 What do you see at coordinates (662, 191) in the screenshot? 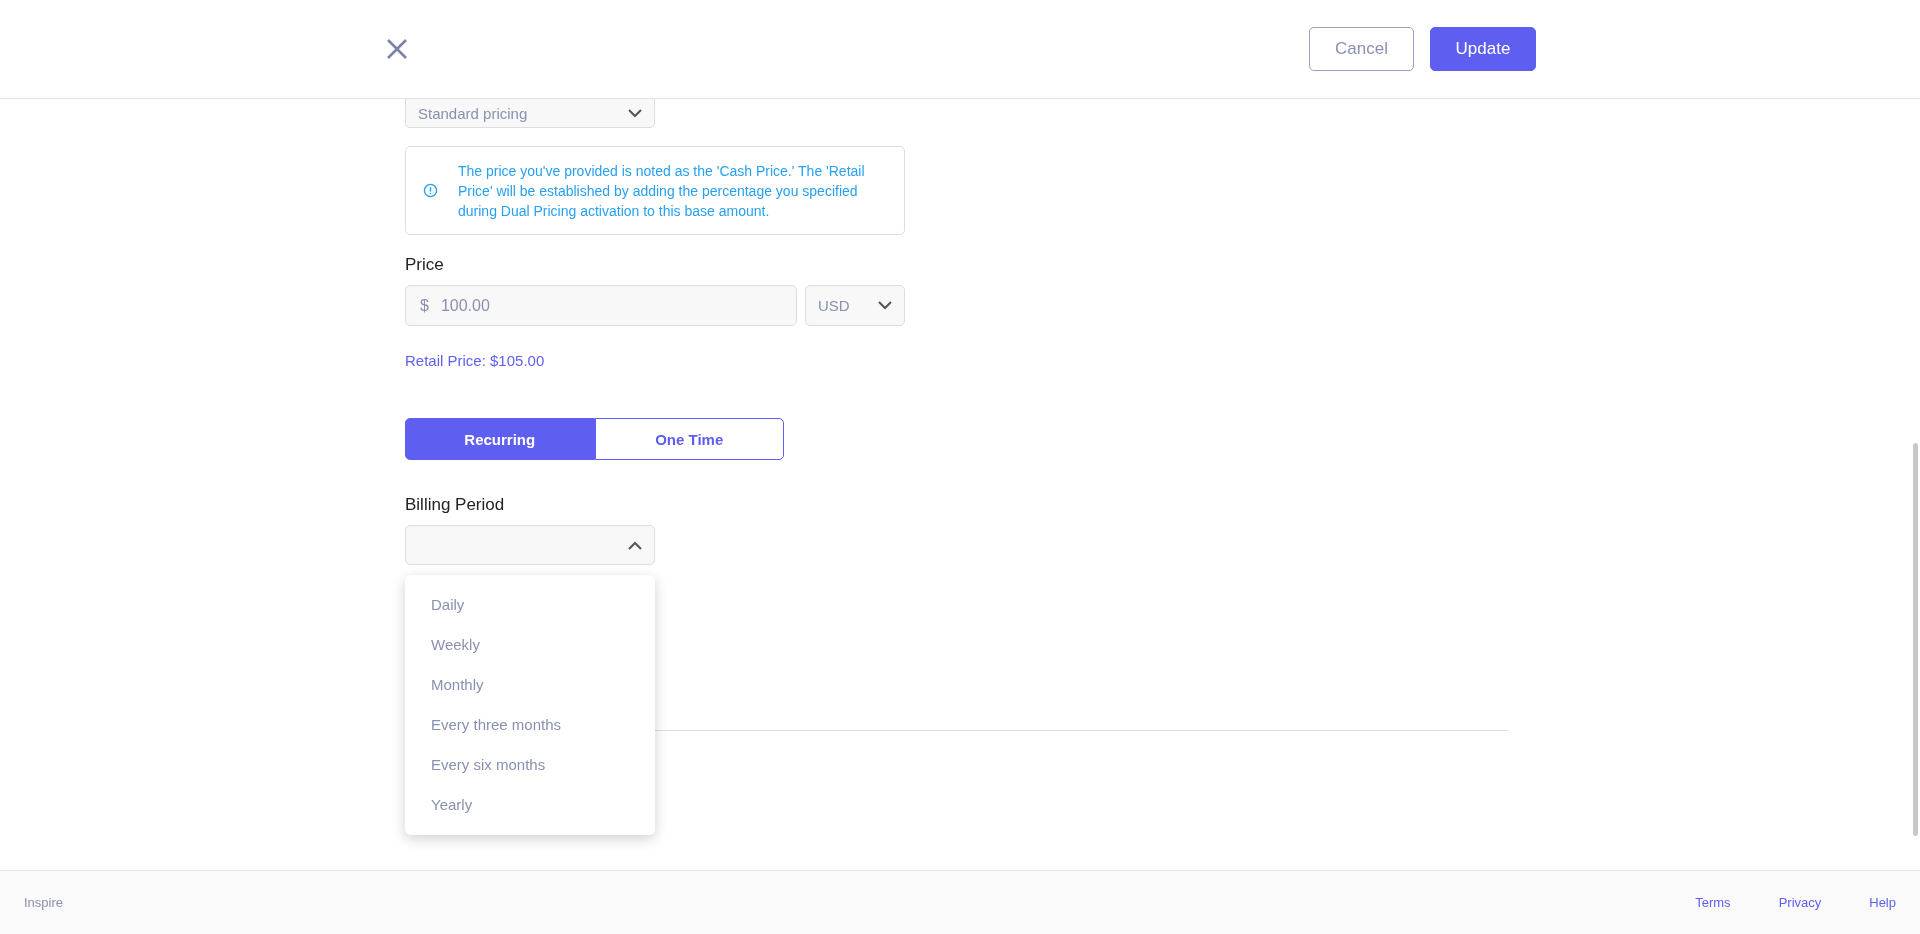
I see `info-text: The price you've provided is noted as the 'Cash Price.' The 'Retail Price' will be established by adding the percentage you specified during Dual Pricing activation to this base amount.` at bounding box center [662, 191].